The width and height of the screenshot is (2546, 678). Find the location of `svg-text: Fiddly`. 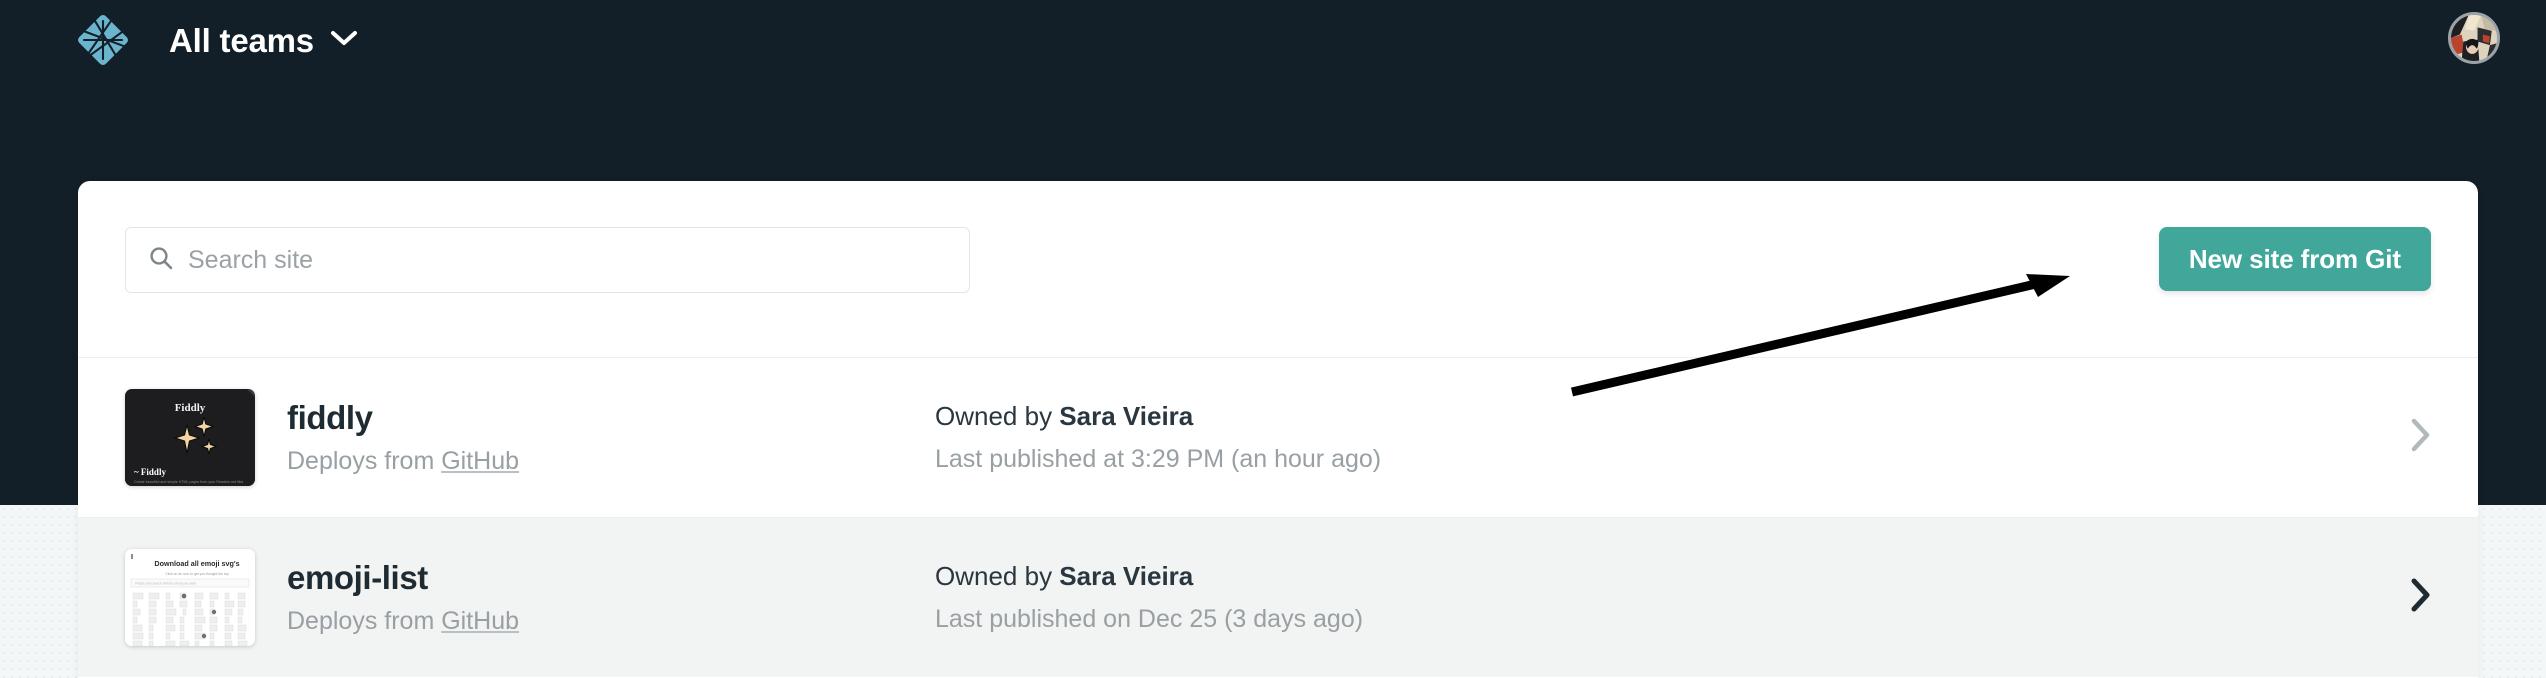

svg-text: Fiddly is located at coordinates (190, 408).